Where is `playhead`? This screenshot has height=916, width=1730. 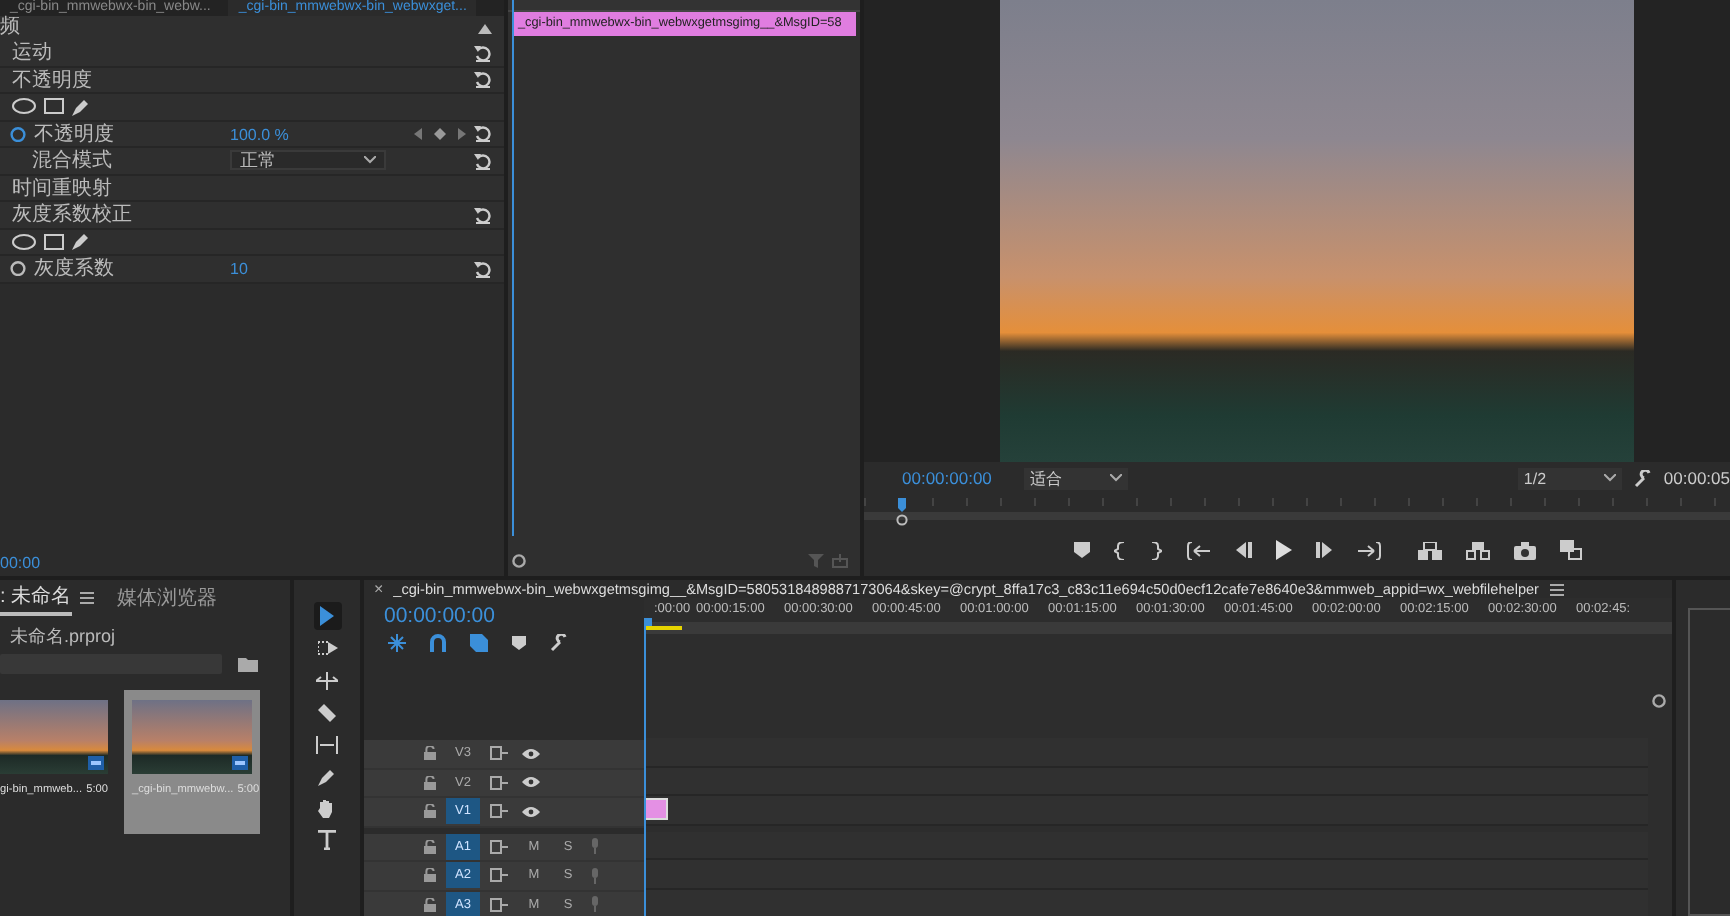 playhead is located at coordinates (902, 512).